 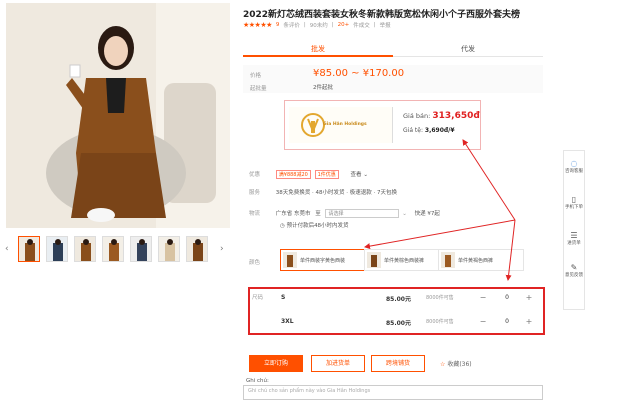 I want to click on sales-count: 20+, so click(x=343, y=25).